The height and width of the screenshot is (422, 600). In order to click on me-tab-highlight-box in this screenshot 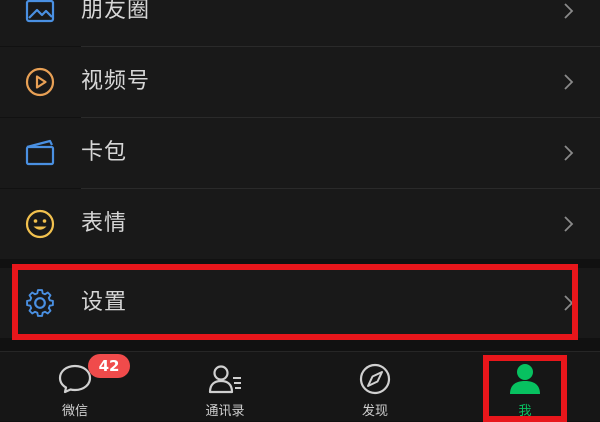, I will do `click(525, 388)`.